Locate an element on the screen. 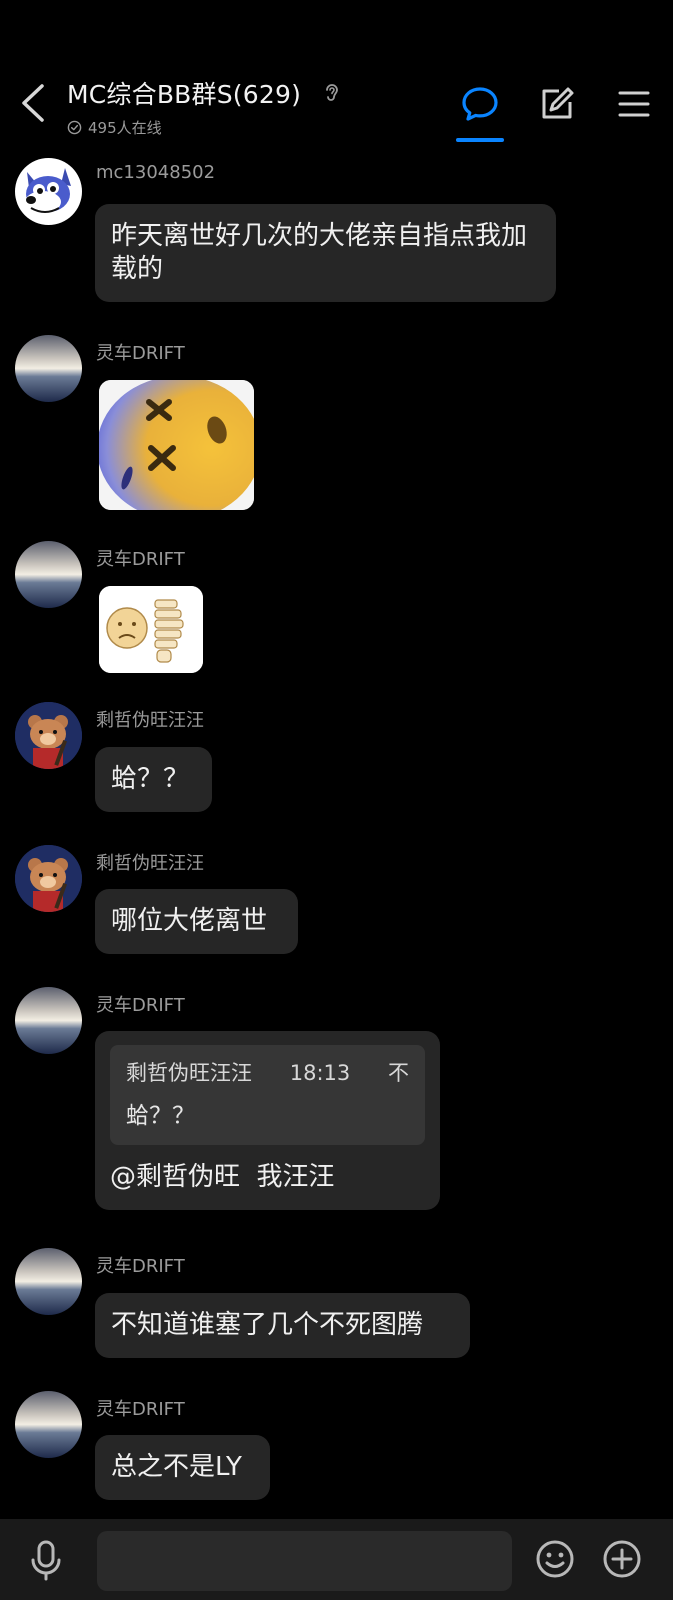  online-count: 495人在线 is located at coordinates (205, 127).